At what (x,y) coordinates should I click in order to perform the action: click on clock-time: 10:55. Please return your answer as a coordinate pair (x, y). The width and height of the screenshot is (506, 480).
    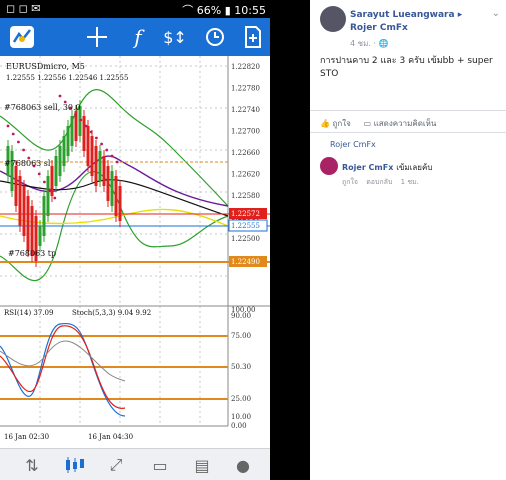
    Looking at the image, I should click on (250, 10).